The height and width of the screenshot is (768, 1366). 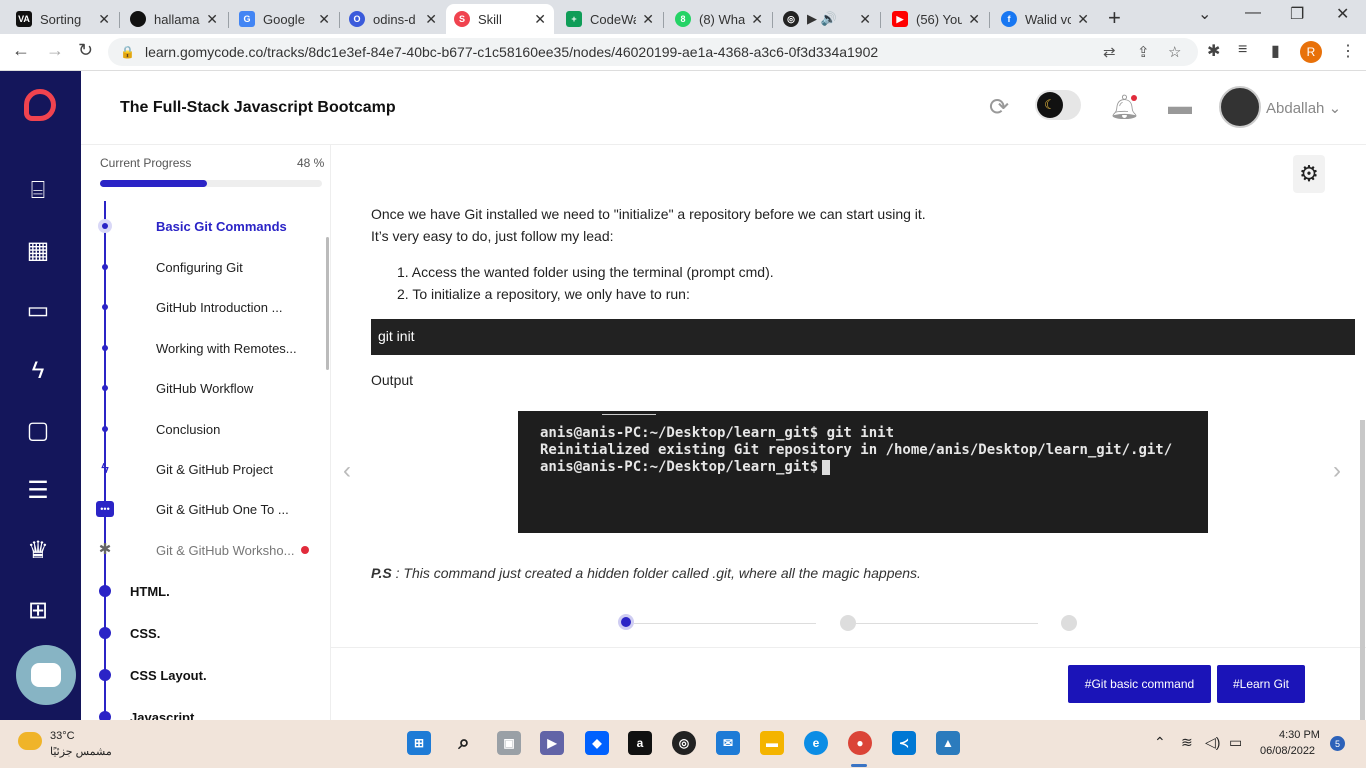 I want to click on browser-tab: hallama ✕, so click(x=174, y=19).